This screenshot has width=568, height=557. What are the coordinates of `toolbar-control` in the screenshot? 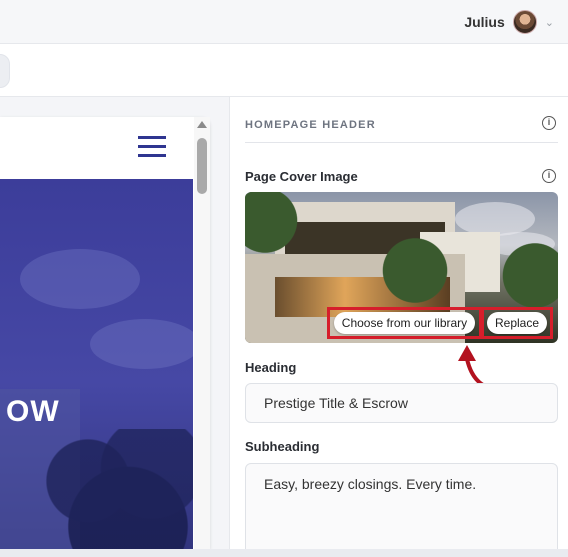 It's located at (5, 71).